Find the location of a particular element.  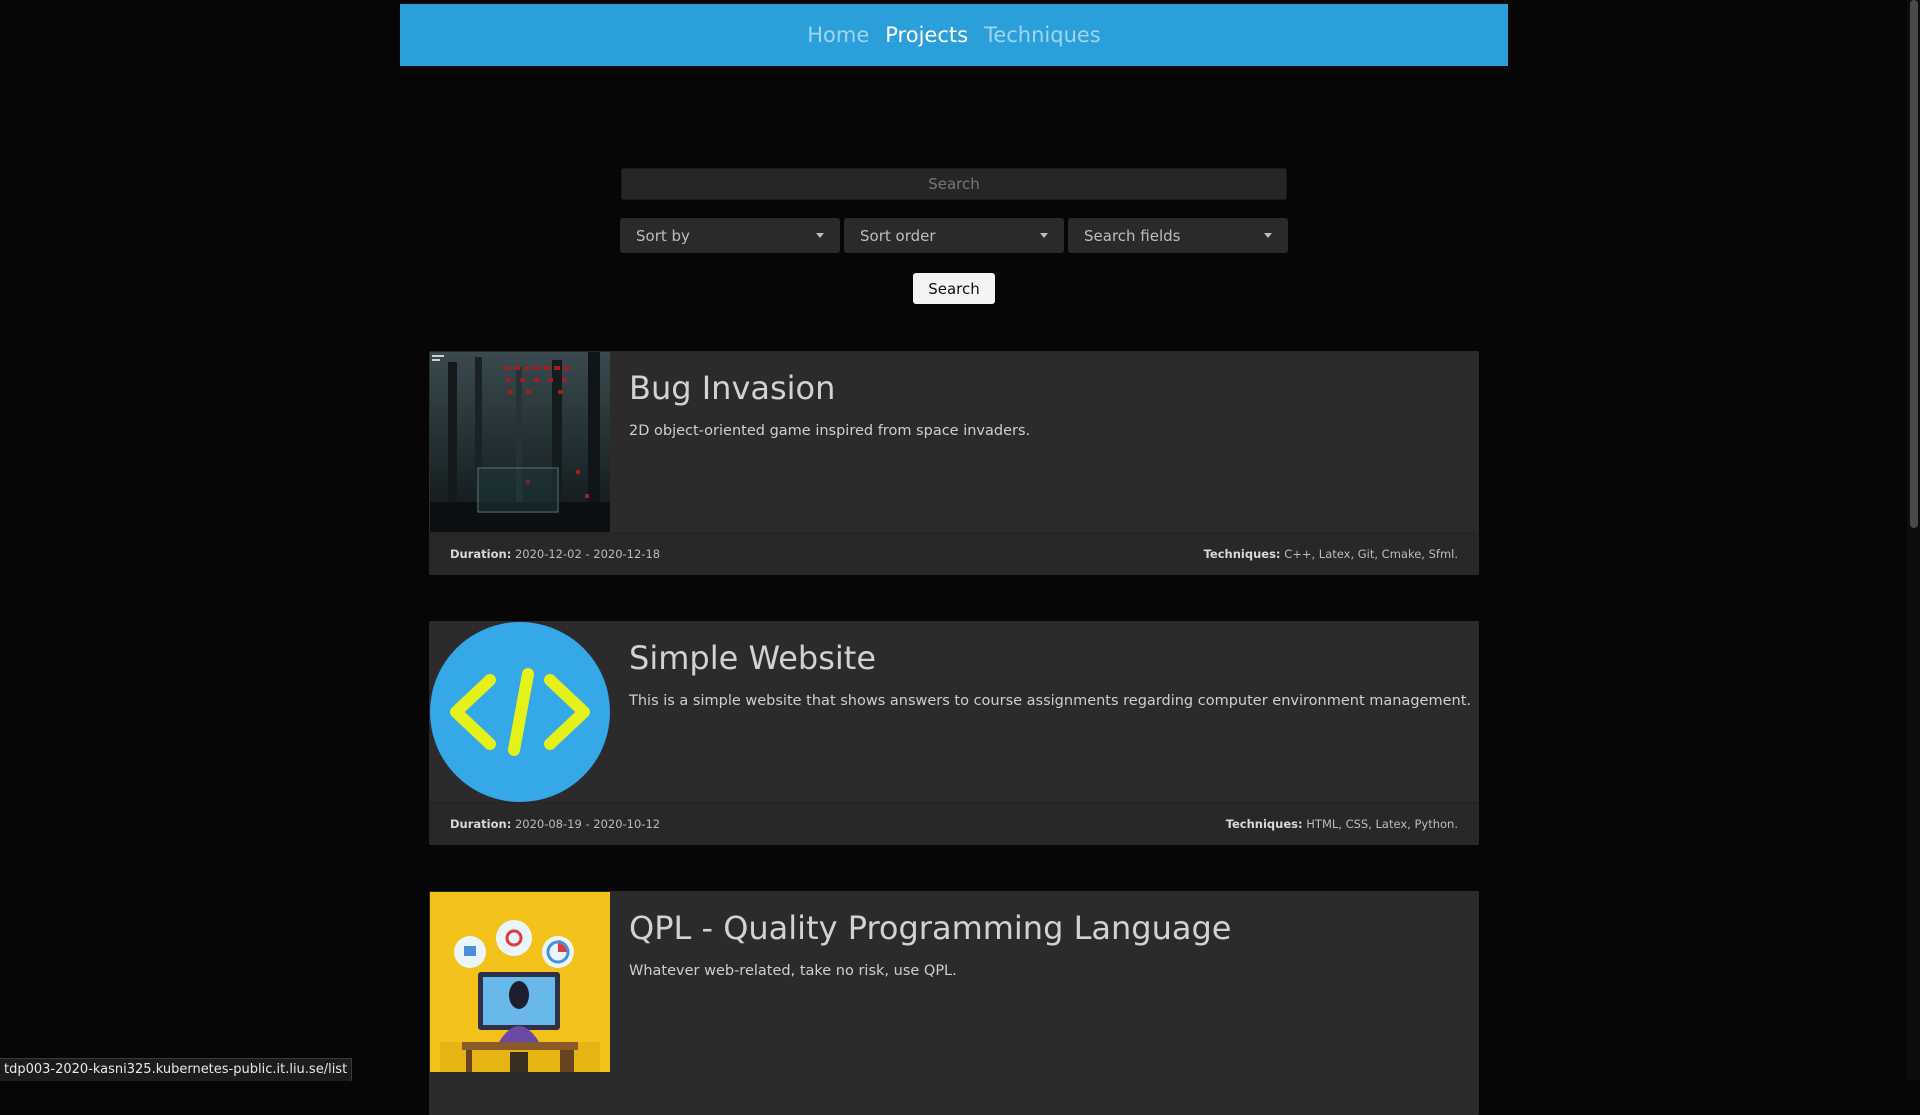

programmer-illustration-image is located at coordinates (520, 982).